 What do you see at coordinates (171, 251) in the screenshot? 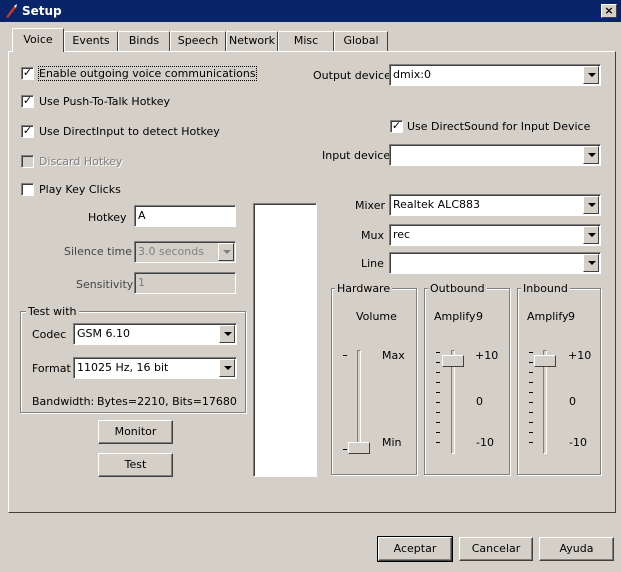
I see `silence-time-value: 3.0 seconds` at bounding box center [171, 251].